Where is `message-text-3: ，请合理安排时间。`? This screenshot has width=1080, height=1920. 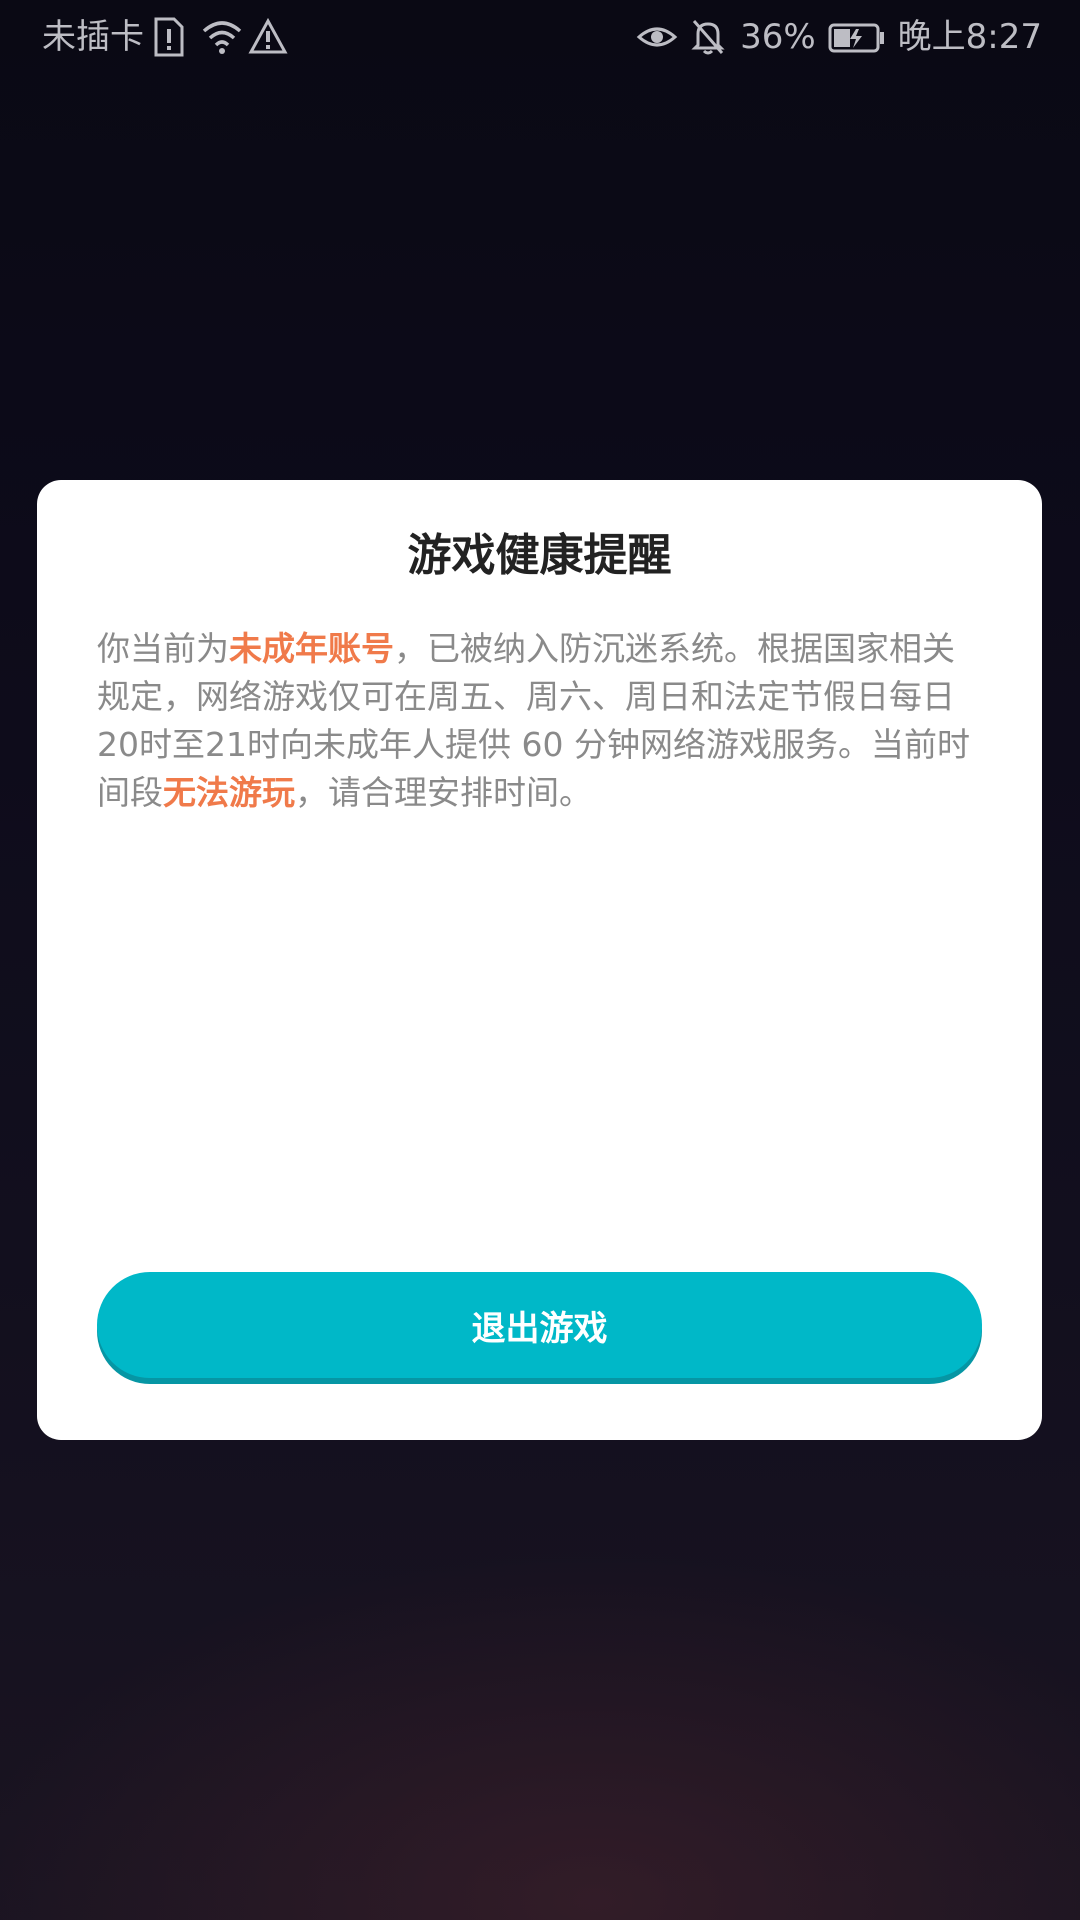 message-text-3: ，请合理安排时间。 is located at coordinates (443, 792).